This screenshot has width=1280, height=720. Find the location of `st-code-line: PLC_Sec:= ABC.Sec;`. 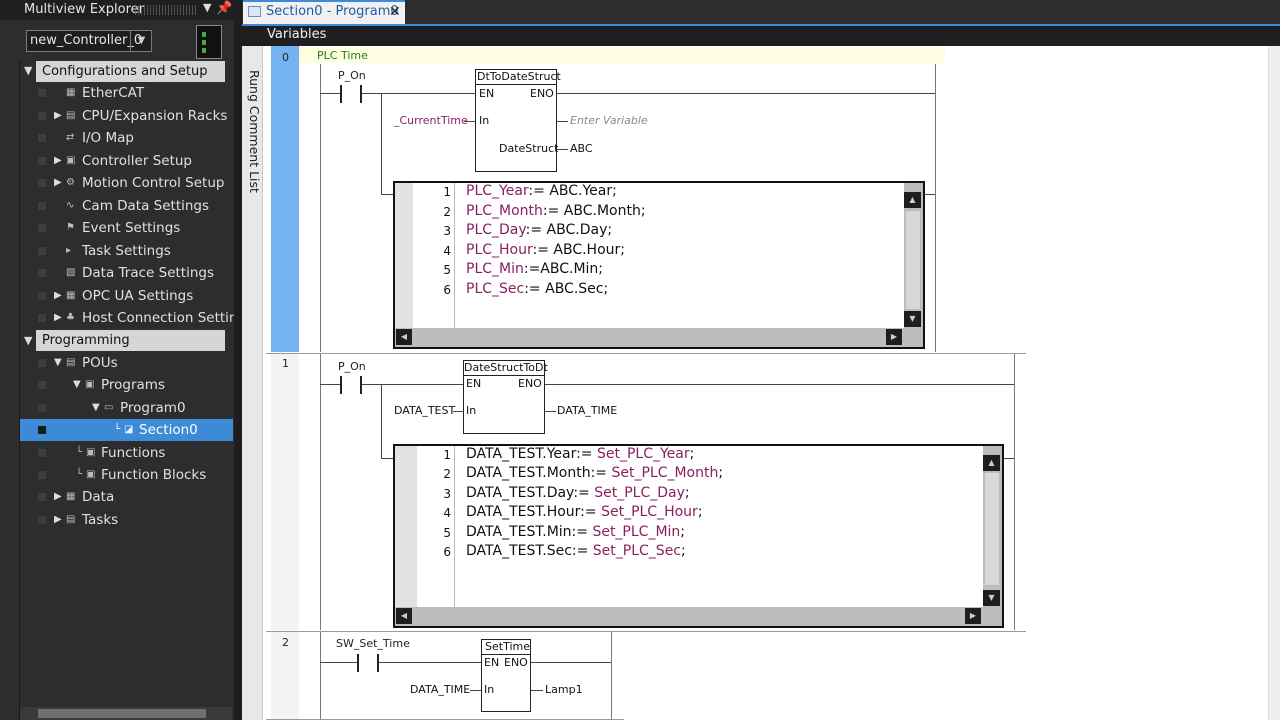

st-code-line: PLC_Sec:= ABC.Sec; is located at coordinates (537, 289).